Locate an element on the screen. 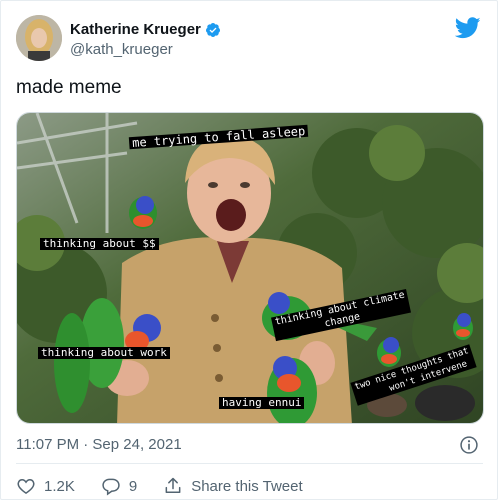 Image resolution: width=498 pixels, height=500 pixels. timestamp: 11:07 PM · Sep 24, 2021 is located at coordinates (99, 444).